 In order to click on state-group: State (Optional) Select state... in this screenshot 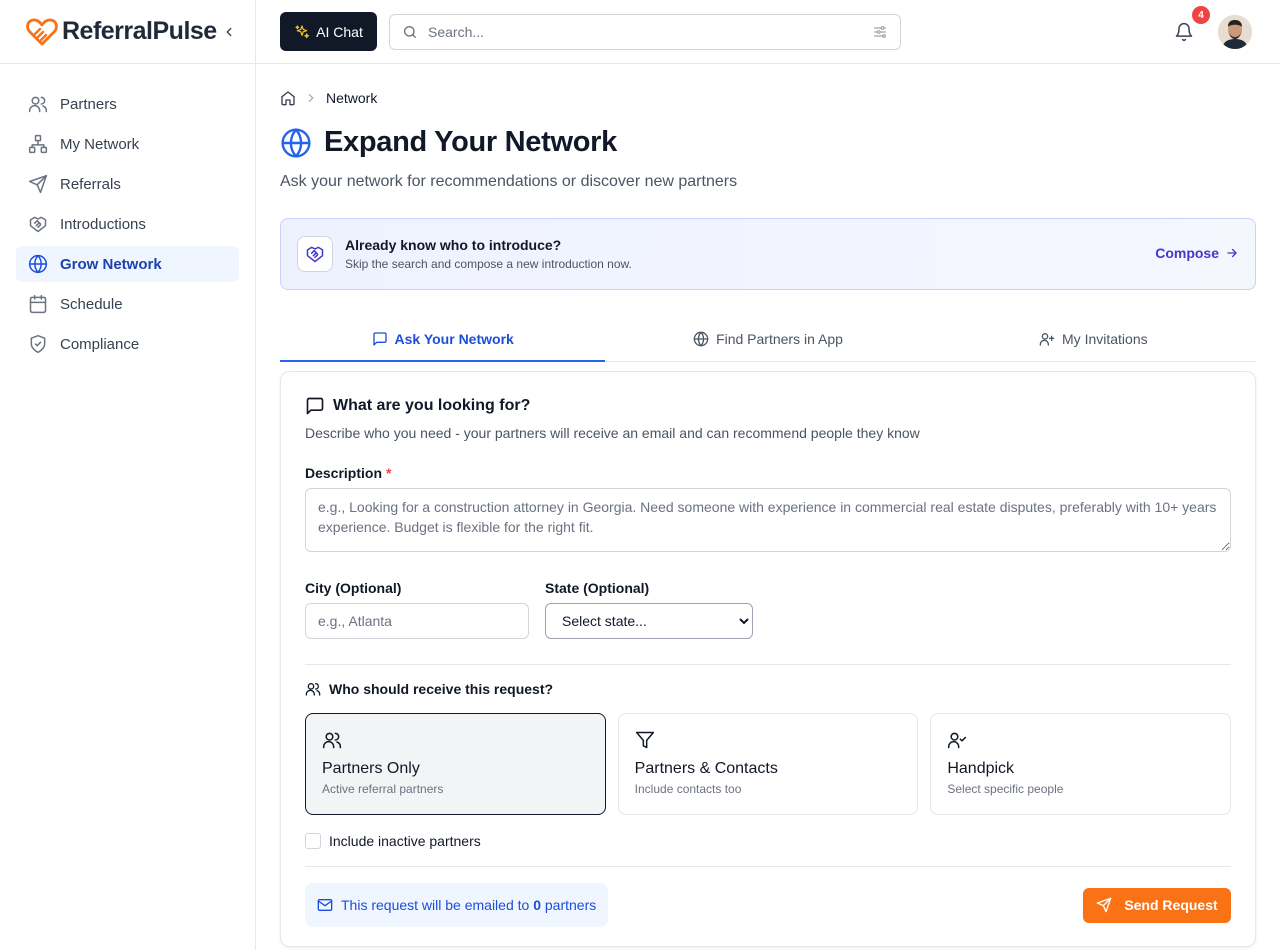, I will do `click(649, 609)`.